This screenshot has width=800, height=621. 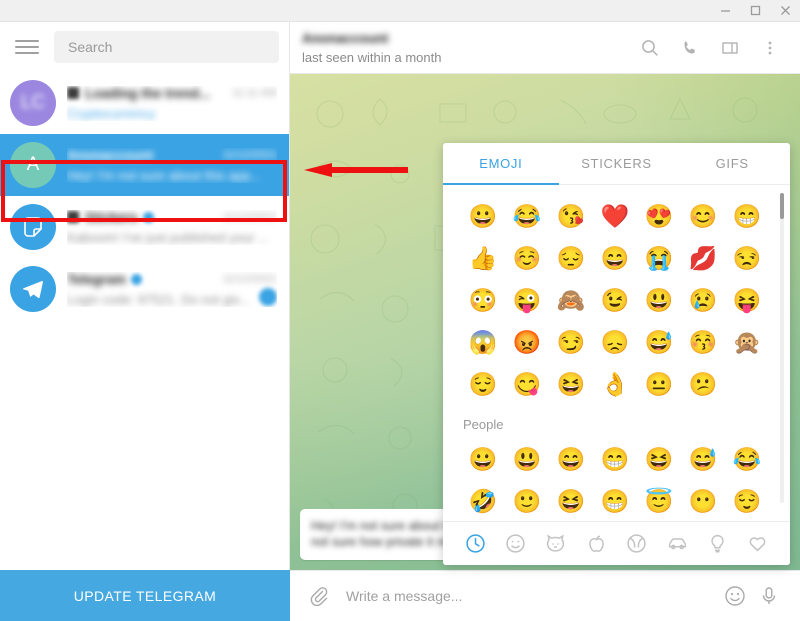 I want to click on minimize-button, so click(x=725, y=11).